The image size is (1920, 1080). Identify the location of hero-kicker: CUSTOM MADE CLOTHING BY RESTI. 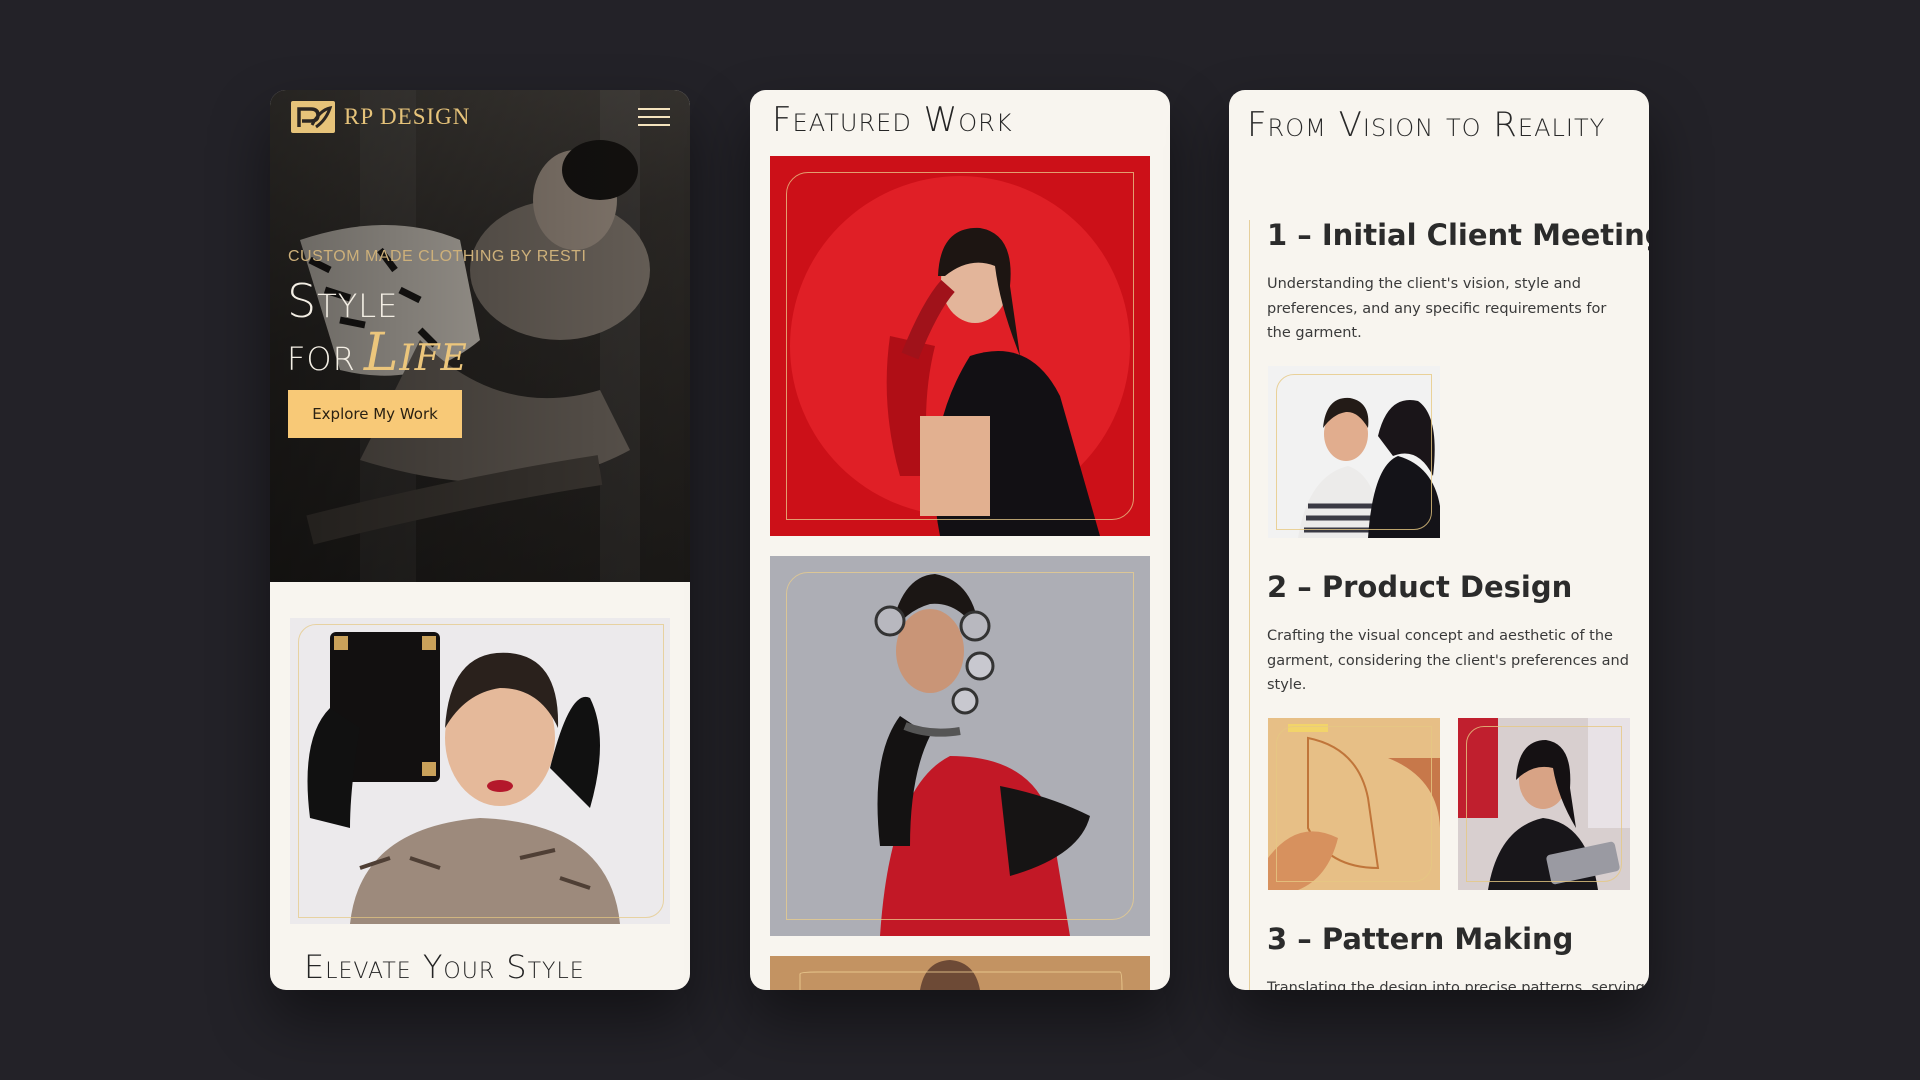
(437, 256).